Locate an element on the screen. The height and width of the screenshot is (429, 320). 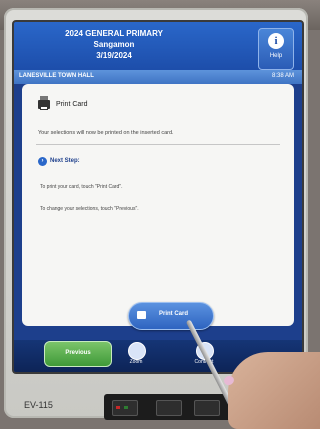
next-step-title: Next Step: is located at coordinates (65, 161).